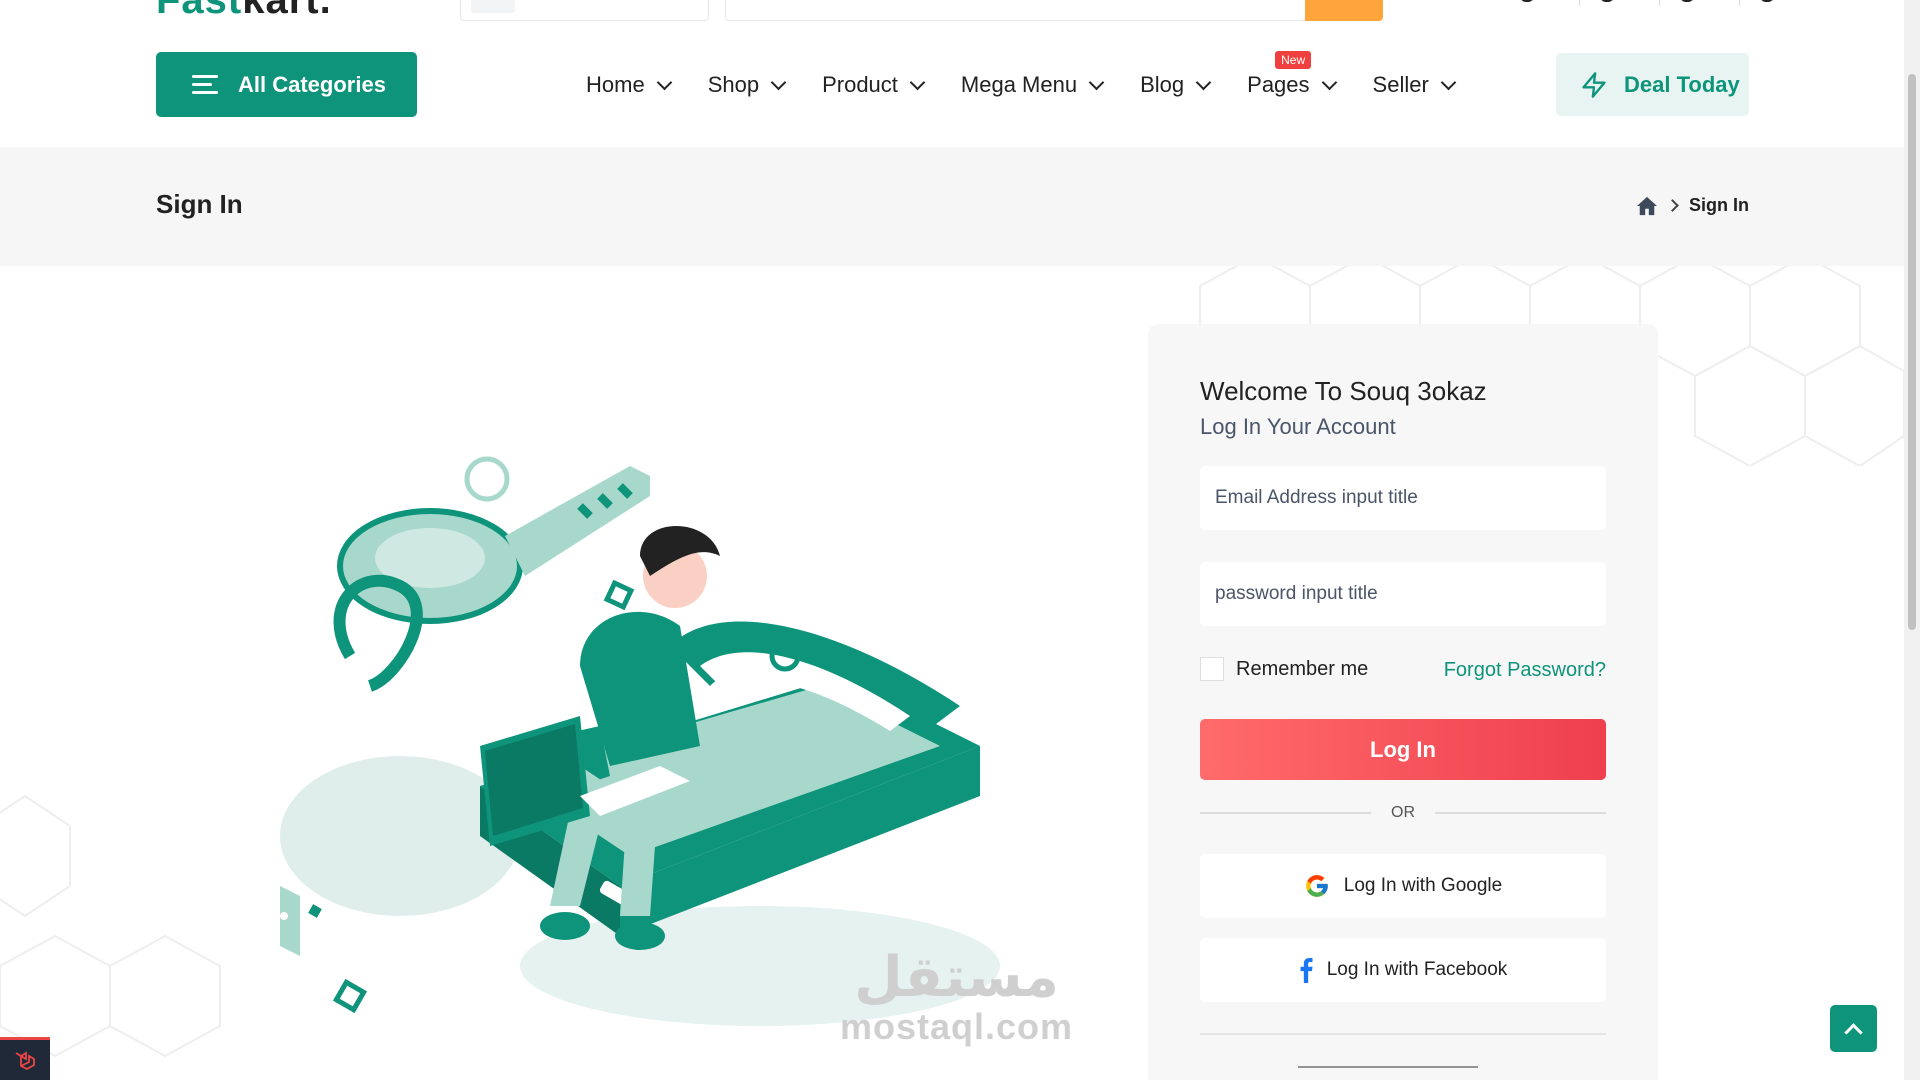 The image size is (1920, 1080). What do you see at coordinates (1284, 669) in the screenshot?
I see `remember-me: Remember me` at bounding box center [1284, 669].